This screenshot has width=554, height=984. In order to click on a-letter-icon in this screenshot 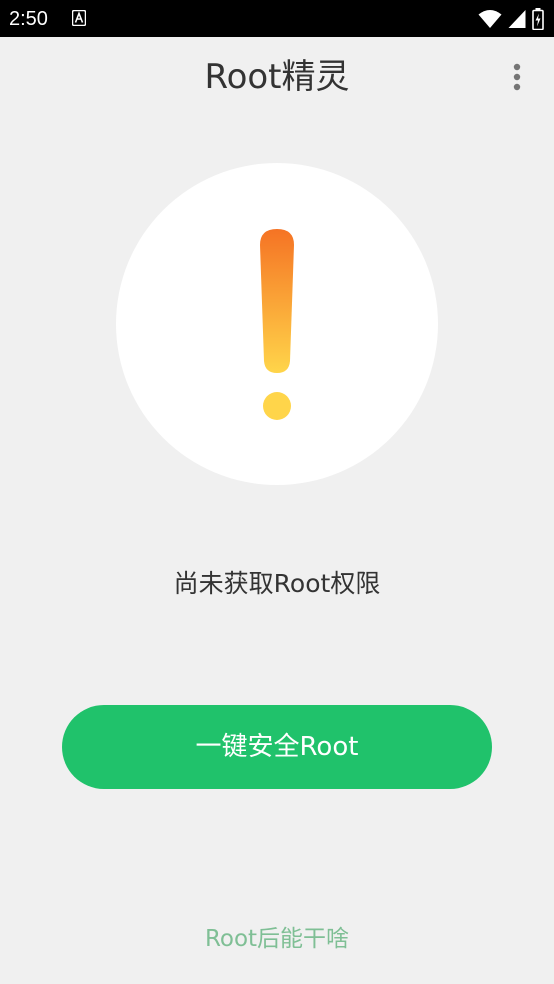, I will do `click(79, 18)`.